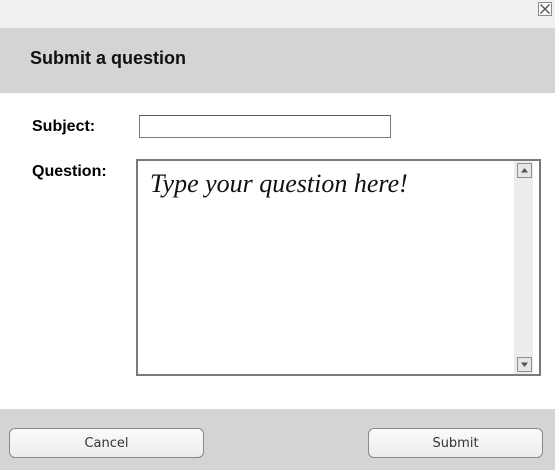  I want to click on dialog-title-bar: Submit a question, so click(277, 60).